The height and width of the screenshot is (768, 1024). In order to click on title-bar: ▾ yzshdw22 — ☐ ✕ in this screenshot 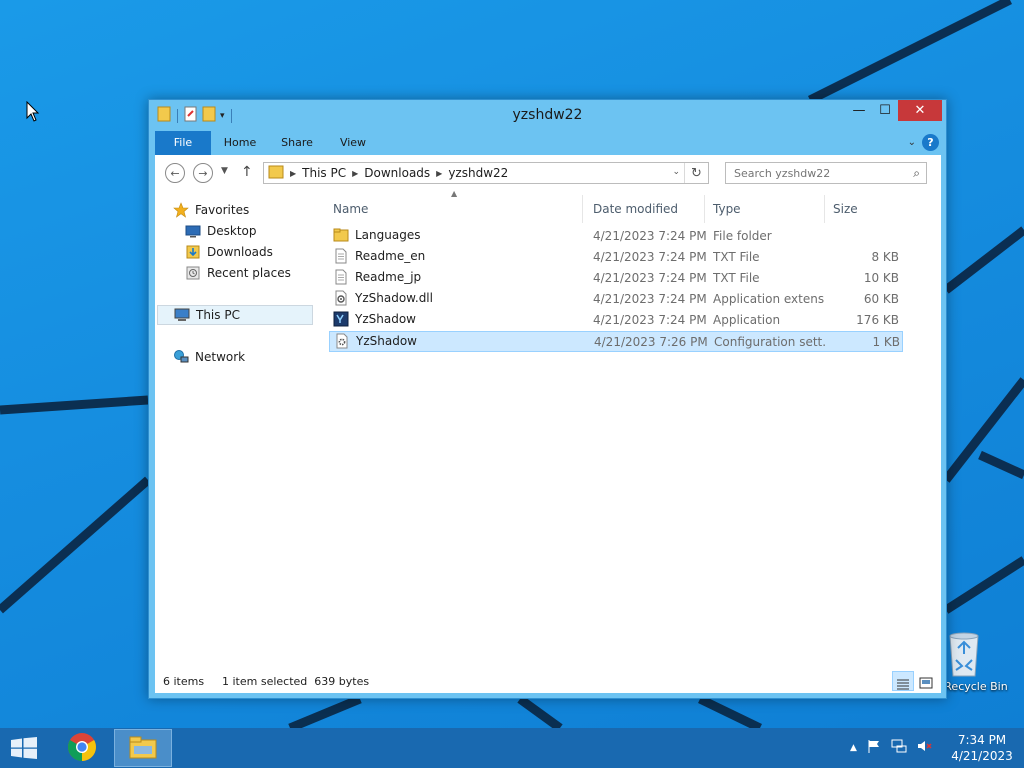, I will do `click(547, 115)`.